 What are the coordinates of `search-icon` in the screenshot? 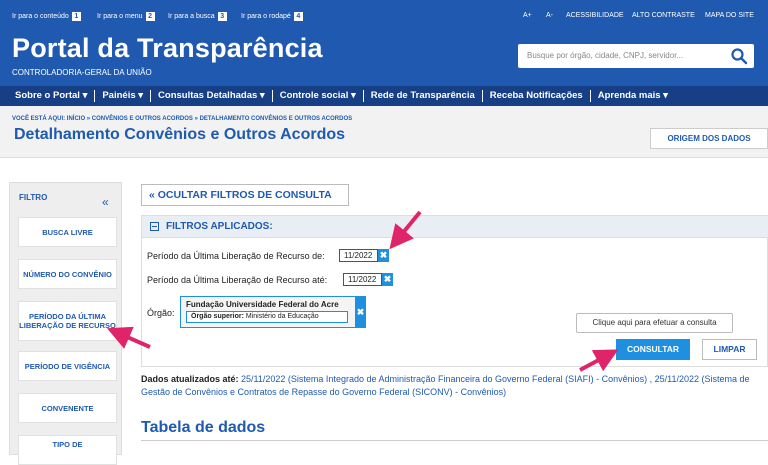 It's located at (739, 56).